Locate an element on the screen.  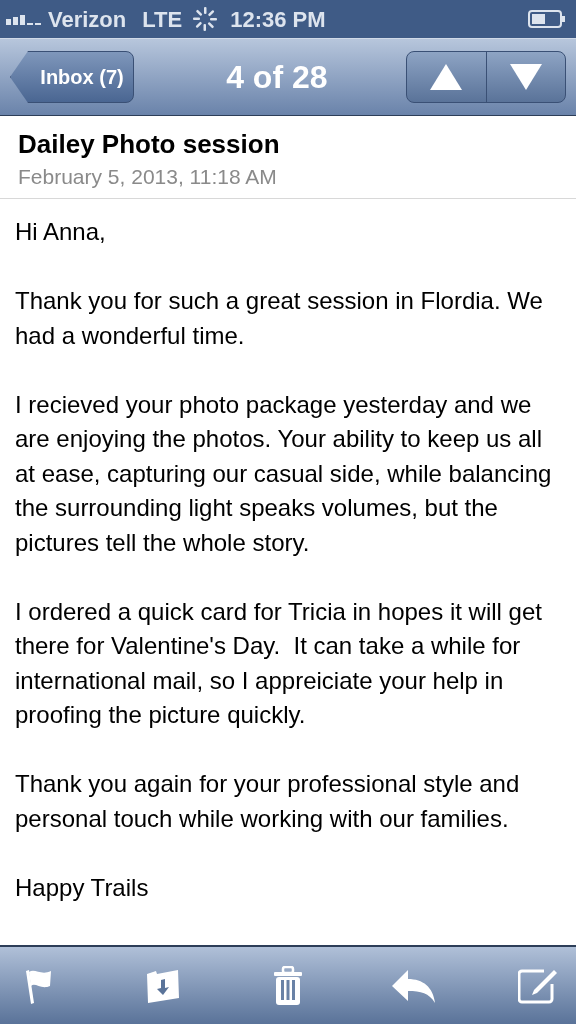
activity-spinner-icon is located at coordinates (205, 19).